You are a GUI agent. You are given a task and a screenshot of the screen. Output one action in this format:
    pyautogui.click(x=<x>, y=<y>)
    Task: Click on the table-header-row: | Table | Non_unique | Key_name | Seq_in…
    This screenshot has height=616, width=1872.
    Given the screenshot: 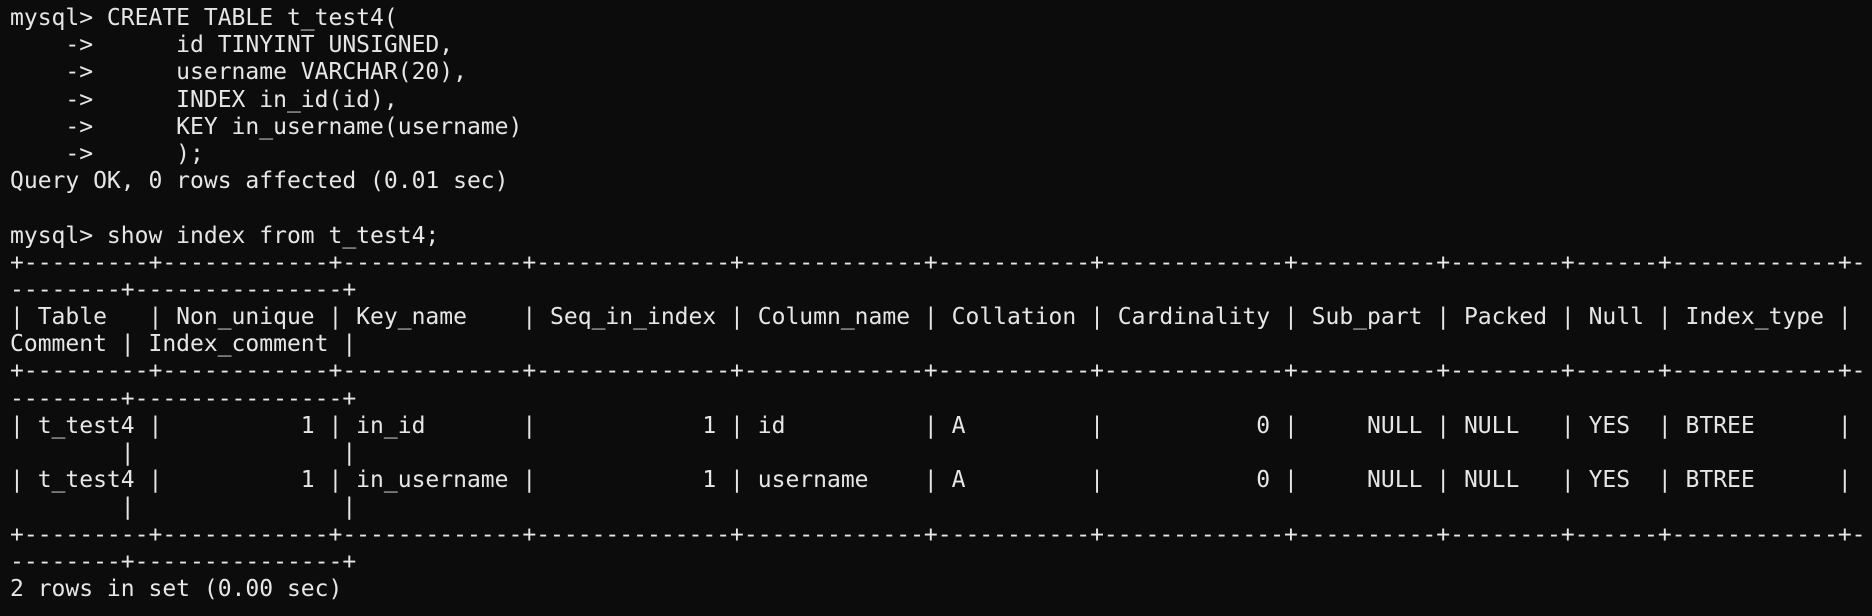 What is the action you would take?
    pyautogui.click(x=931, y=317)
    